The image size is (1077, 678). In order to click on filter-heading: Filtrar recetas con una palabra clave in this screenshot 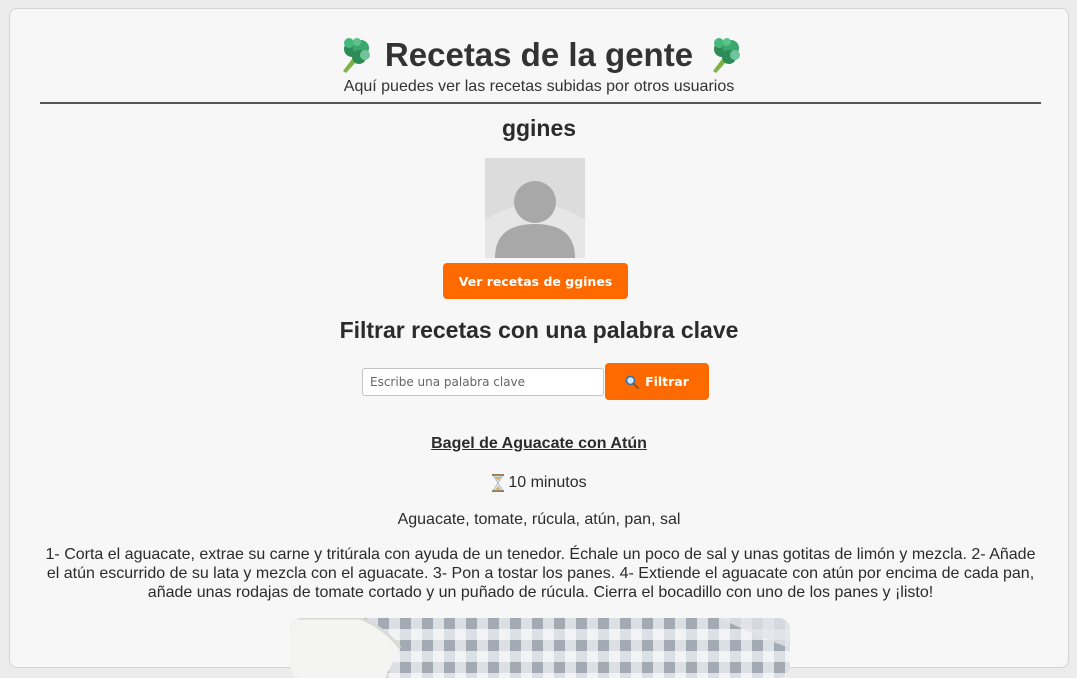, I will do `click(539, 330)`.